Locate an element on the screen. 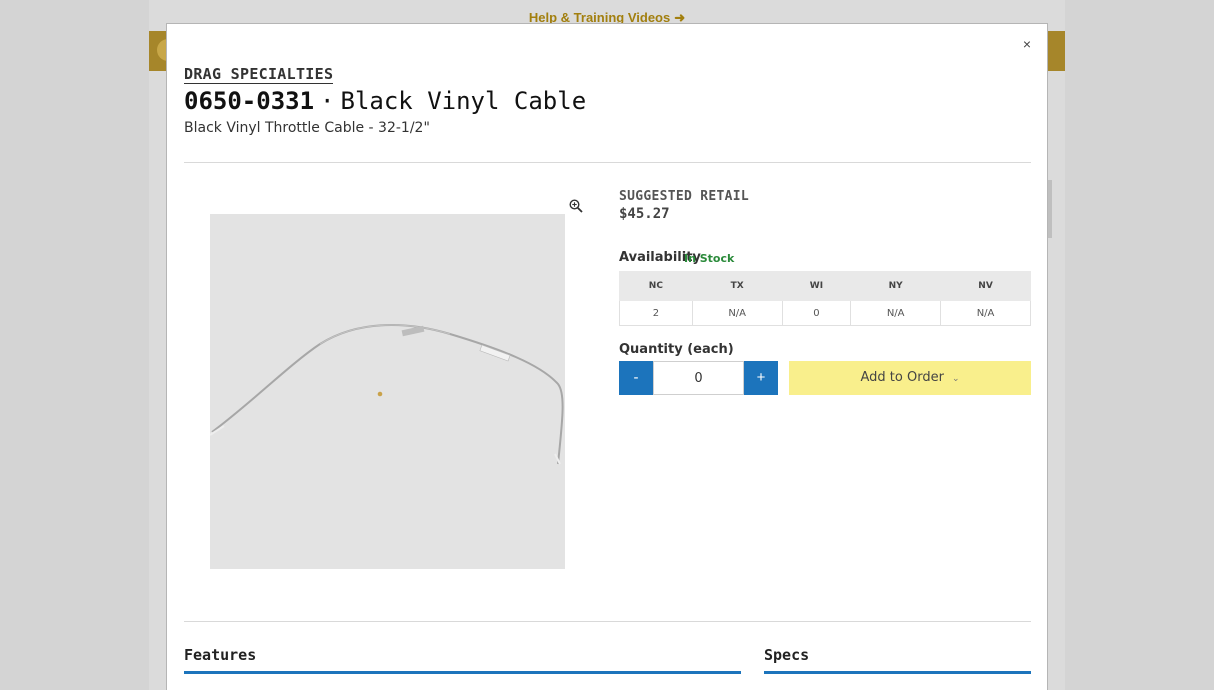 Image resolution: width=1214 pixels, height=690 pixels. features-heading: Features is located at coordinates (220, 655).